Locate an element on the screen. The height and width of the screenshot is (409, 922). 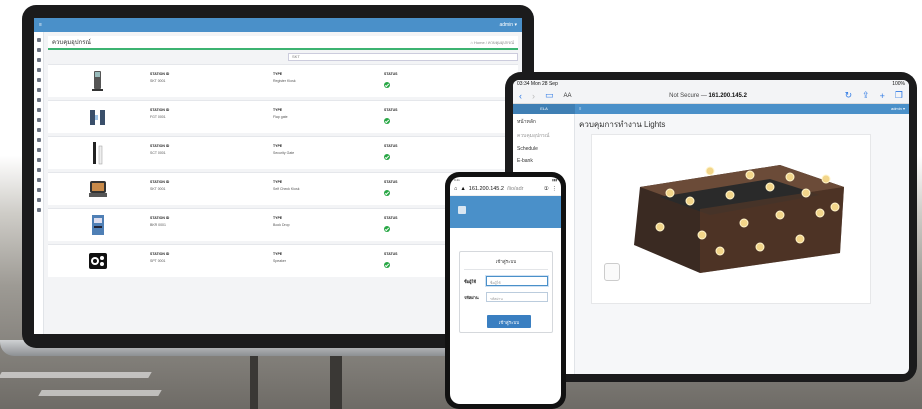
sidebar-item-schedule: Schedule is located at coordinates (543, 149).